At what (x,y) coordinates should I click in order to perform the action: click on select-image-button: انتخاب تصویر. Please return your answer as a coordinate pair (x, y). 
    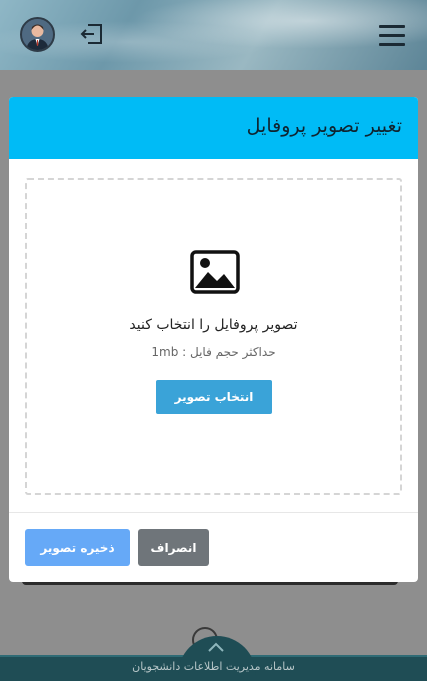
    Looking at the image, I should click on (214, 397).